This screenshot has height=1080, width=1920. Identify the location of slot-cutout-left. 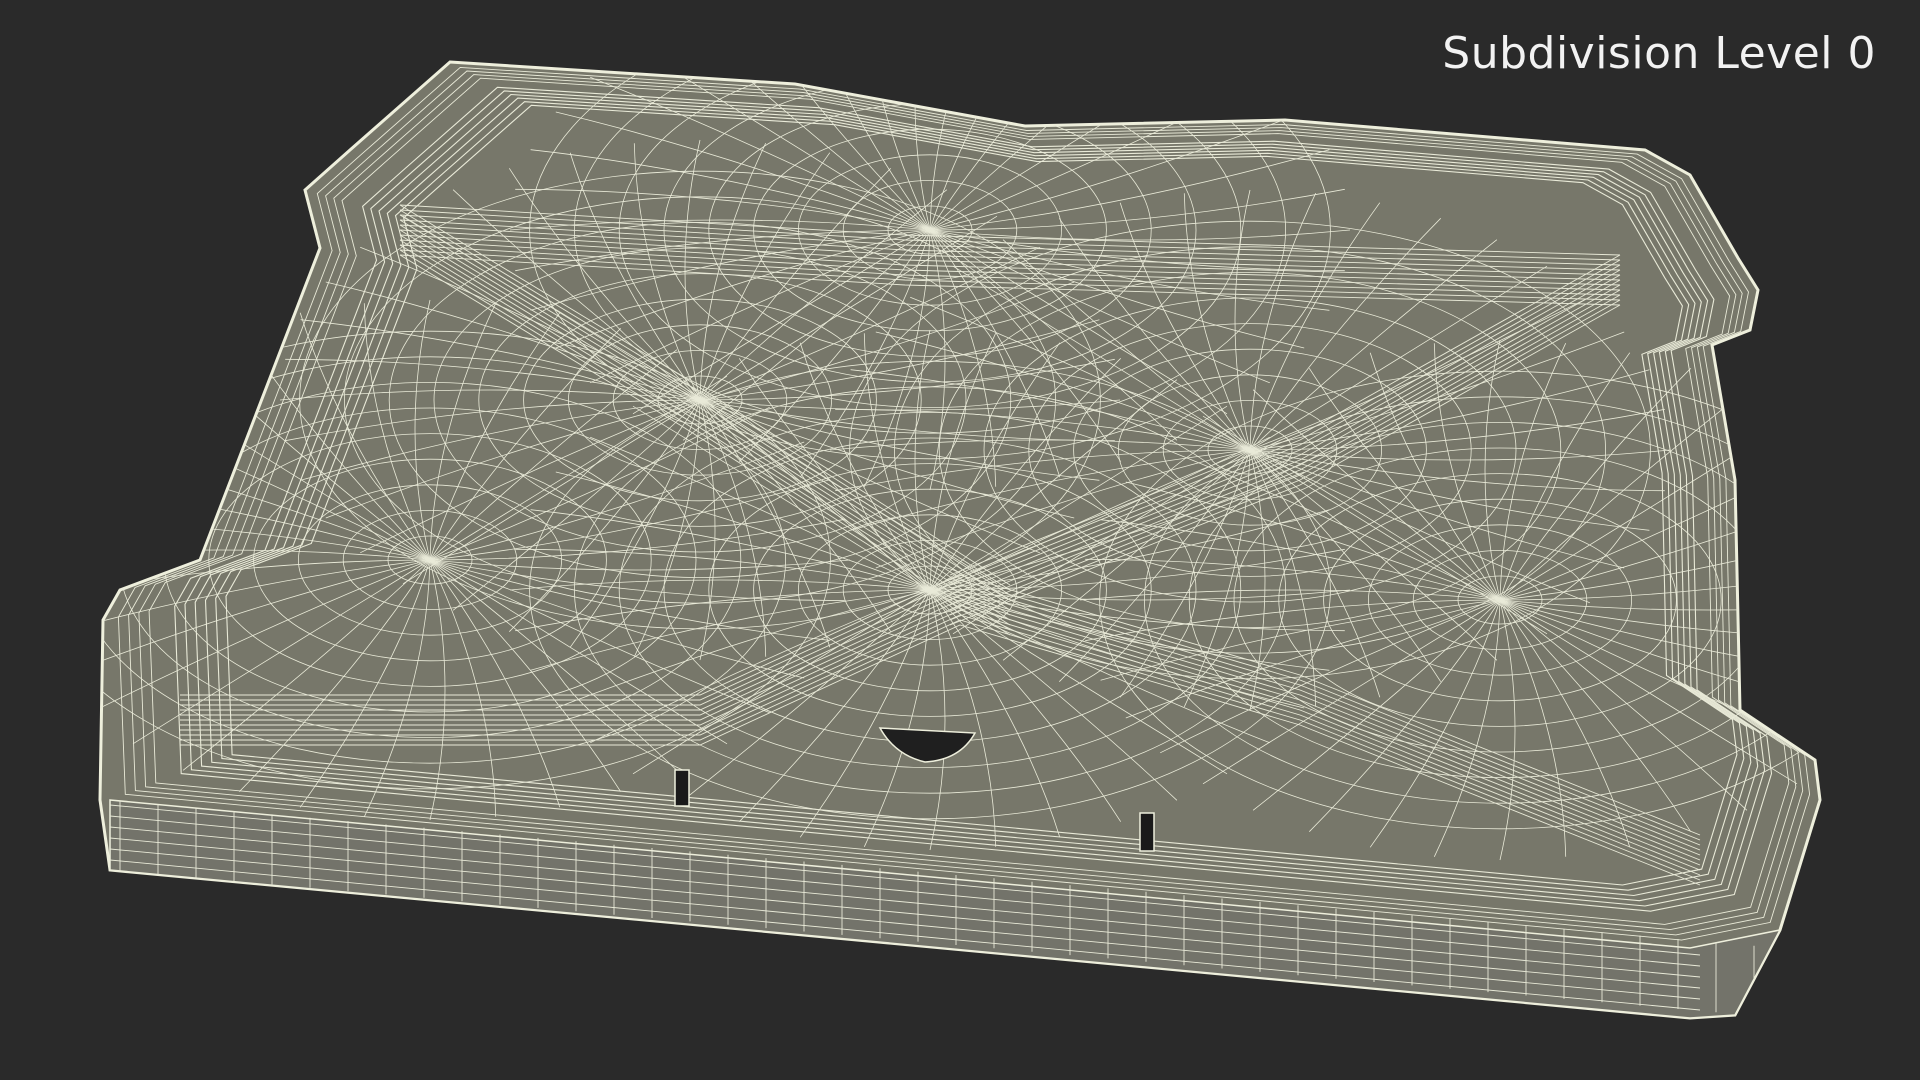
(682, 788).